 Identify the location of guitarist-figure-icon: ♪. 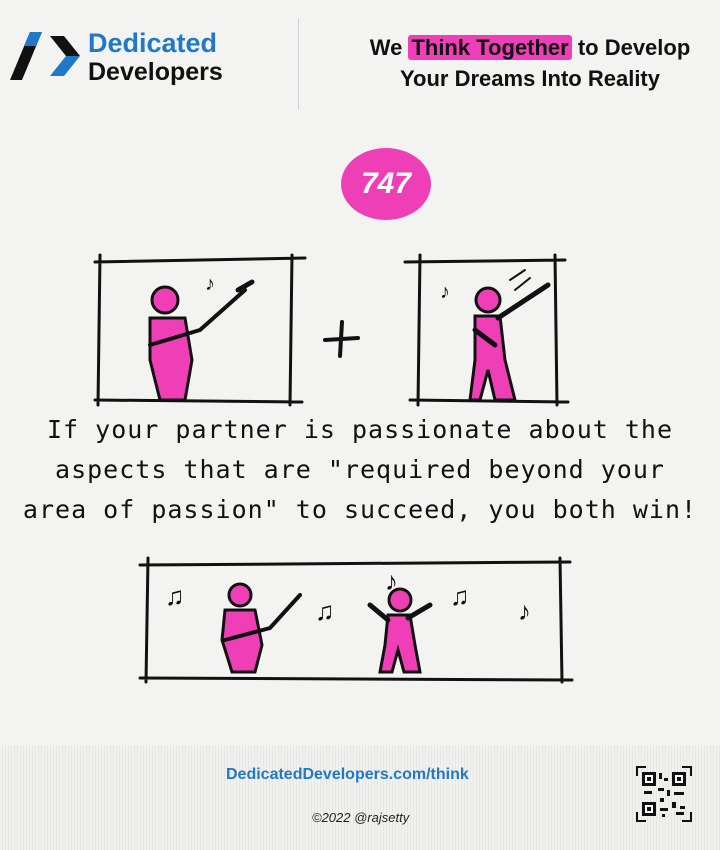
(201, 337).